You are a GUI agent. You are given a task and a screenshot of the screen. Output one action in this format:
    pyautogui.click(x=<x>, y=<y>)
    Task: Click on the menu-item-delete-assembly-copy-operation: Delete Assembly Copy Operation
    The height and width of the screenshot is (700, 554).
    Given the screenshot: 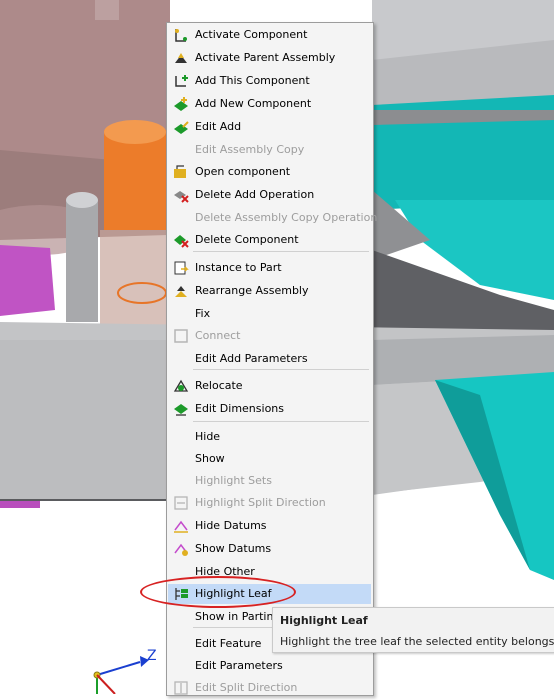 What is the action you would take?
    pyautogui.click(x=272, y=218)
    